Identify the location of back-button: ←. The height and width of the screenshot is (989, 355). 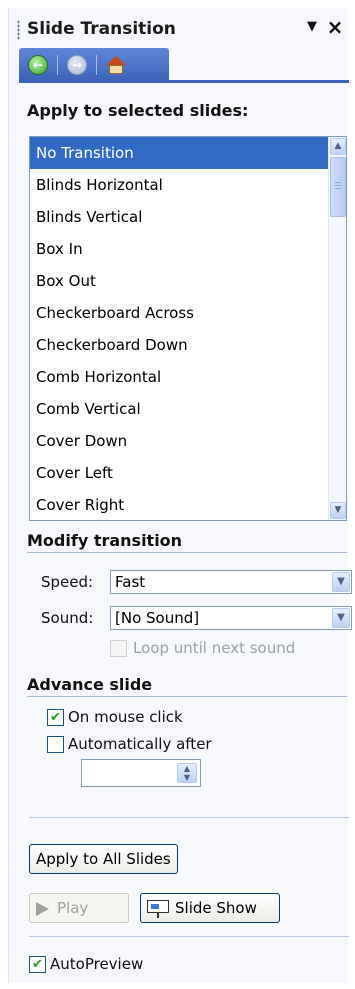
(38, 65).